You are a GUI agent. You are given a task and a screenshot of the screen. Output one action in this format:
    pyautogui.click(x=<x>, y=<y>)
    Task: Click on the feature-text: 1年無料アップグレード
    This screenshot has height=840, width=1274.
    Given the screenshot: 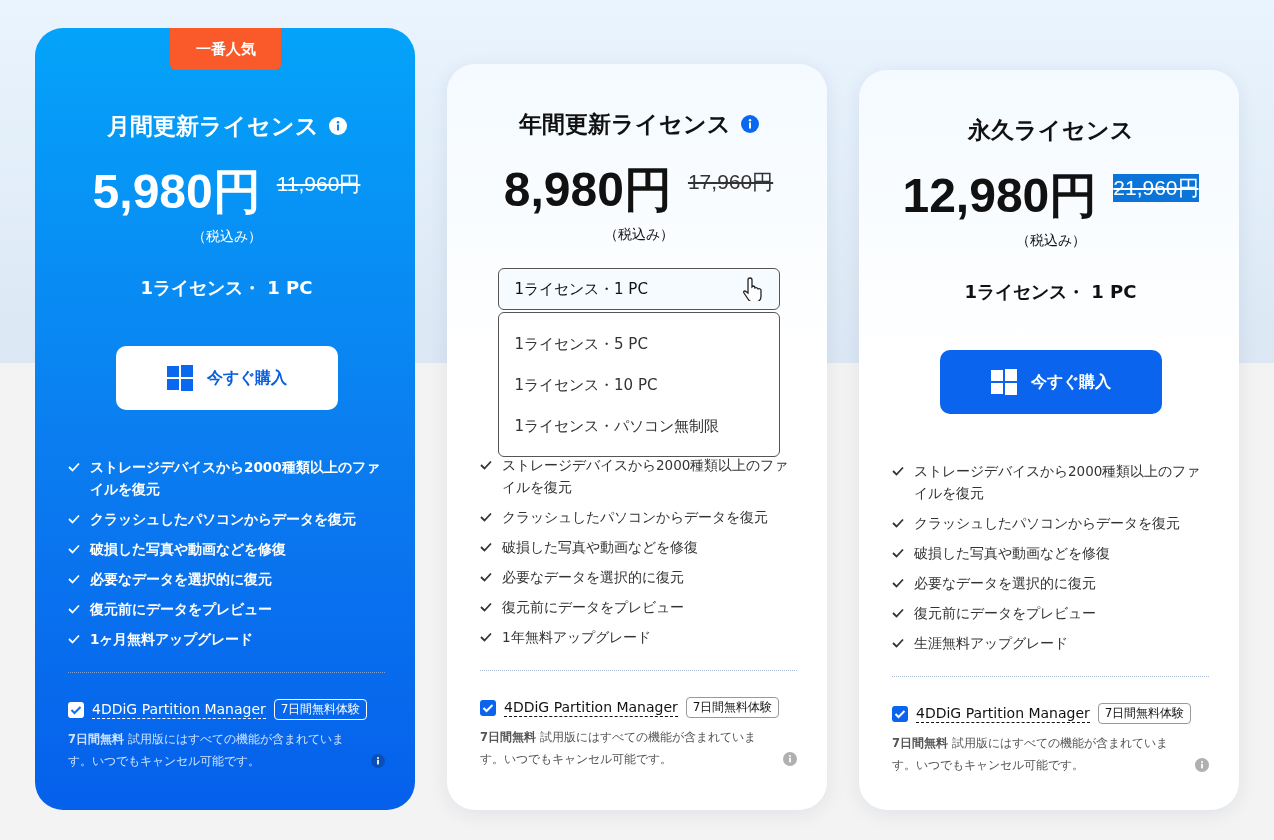 What is the action you would take?
    pyautogui.click(x=576, y=637)
    